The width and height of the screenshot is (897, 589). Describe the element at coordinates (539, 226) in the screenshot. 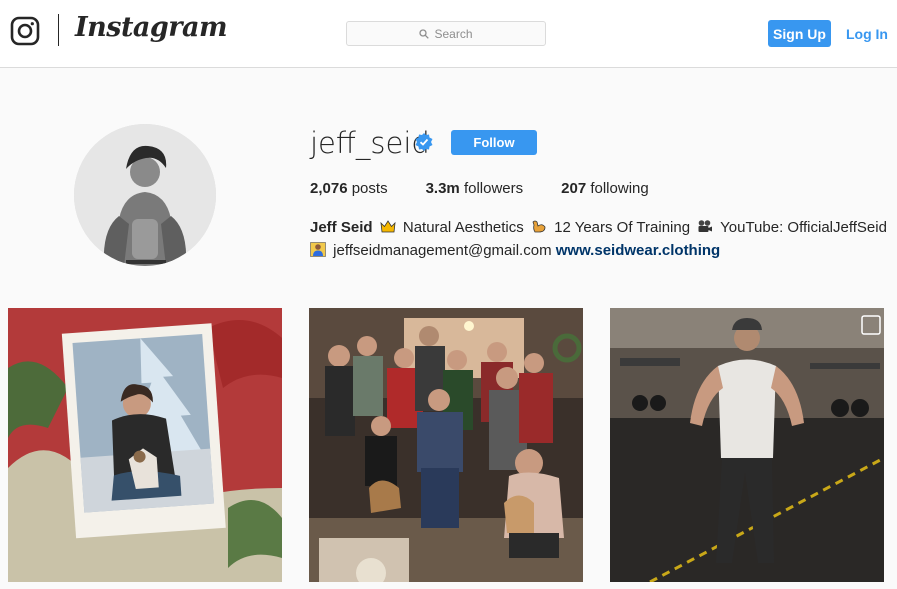

I see `flexed-biceps-emoji-icon` at that location.